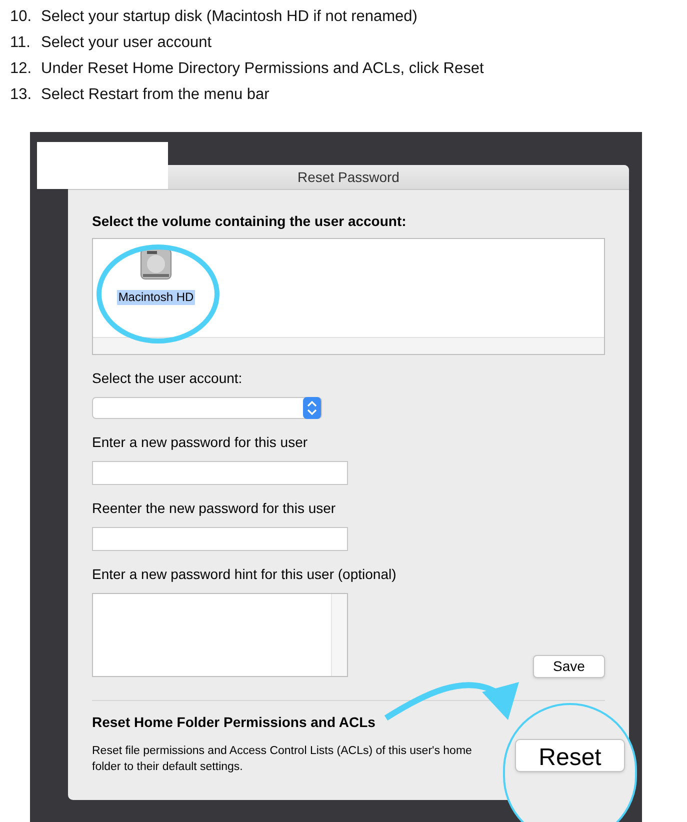 The height and width of the screenshot is (822, 687). Describe the element at coordinates (21, 95) in the screenshot. I see `step-number: 13.` at that location.